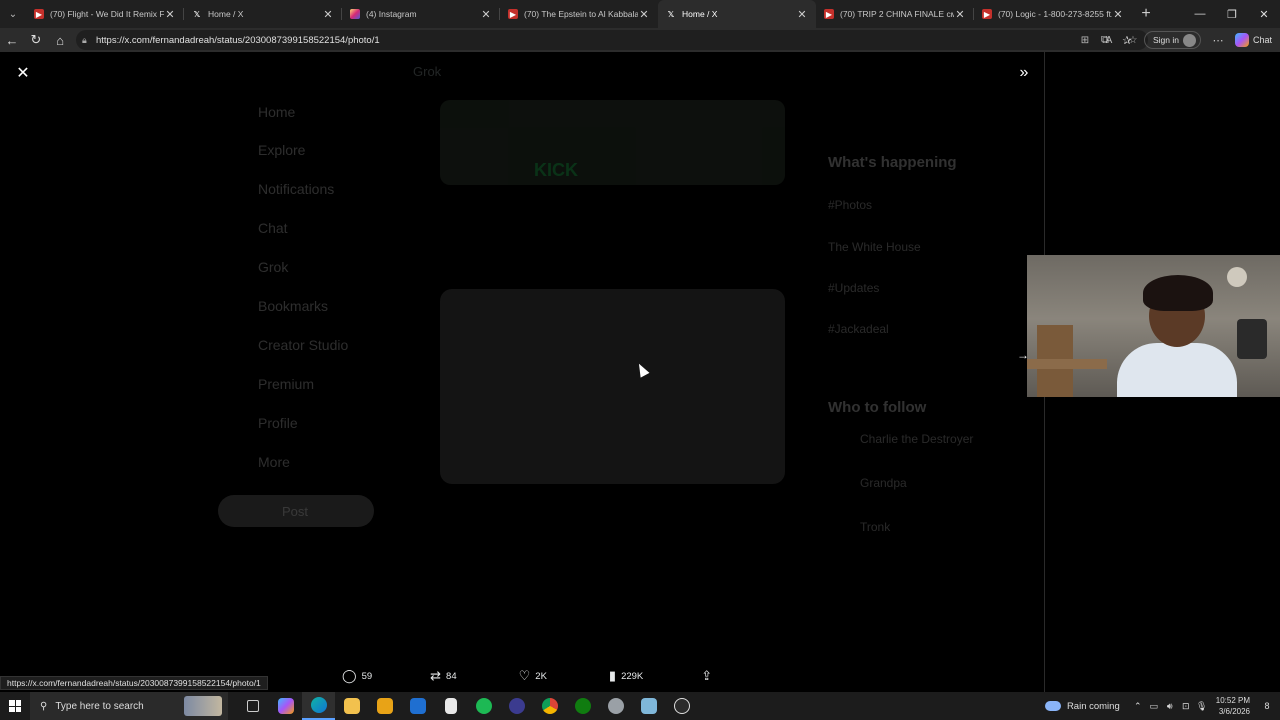 Image resolution: width=1280 pixels, height=720 pixels. Describe the element at coordinates (483, 706) in the screenshot. I see `spotify-icon` at that location.